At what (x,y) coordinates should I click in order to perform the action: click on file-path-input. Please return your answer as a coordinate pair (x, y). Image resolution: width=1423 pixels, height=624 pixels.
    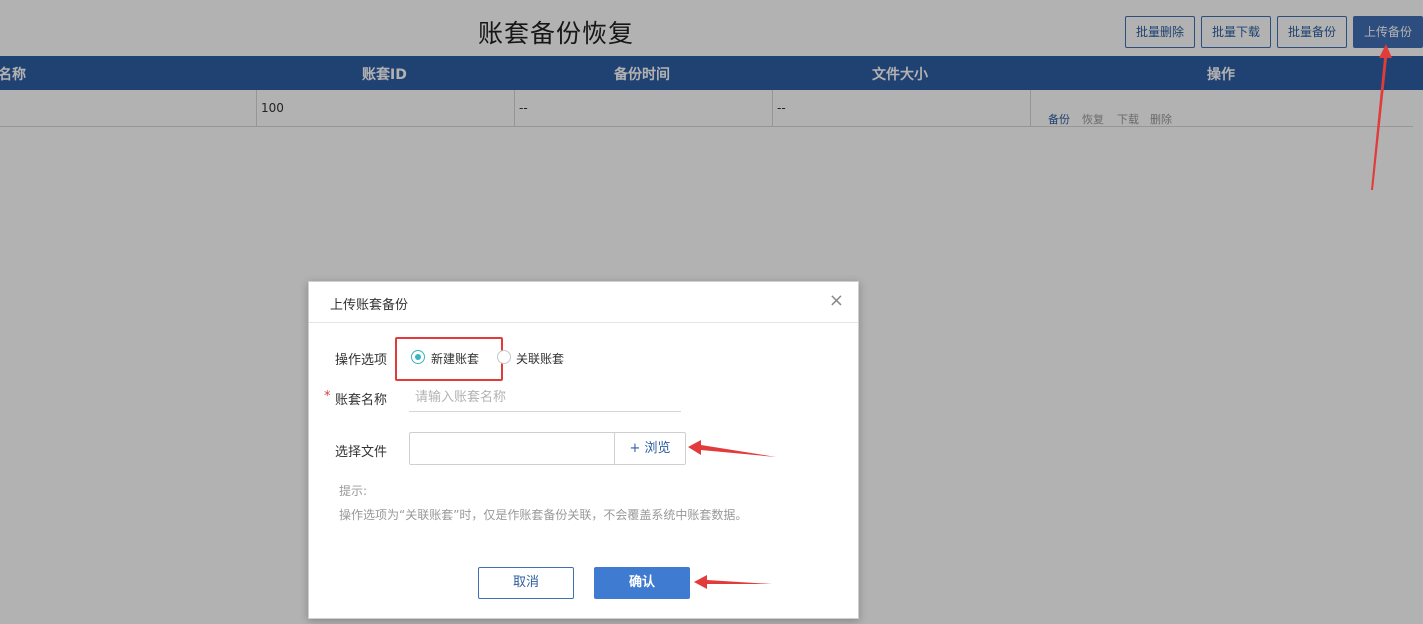
    Looking at the image, I should click on (512, 448).